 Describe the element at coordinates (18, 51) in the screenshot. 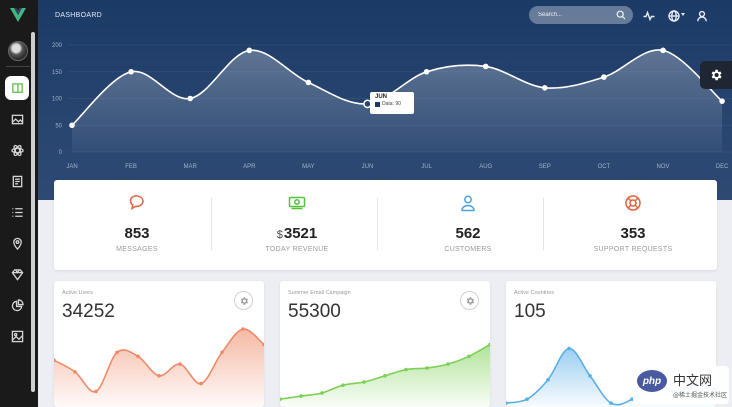

I see `avatar` at that location.